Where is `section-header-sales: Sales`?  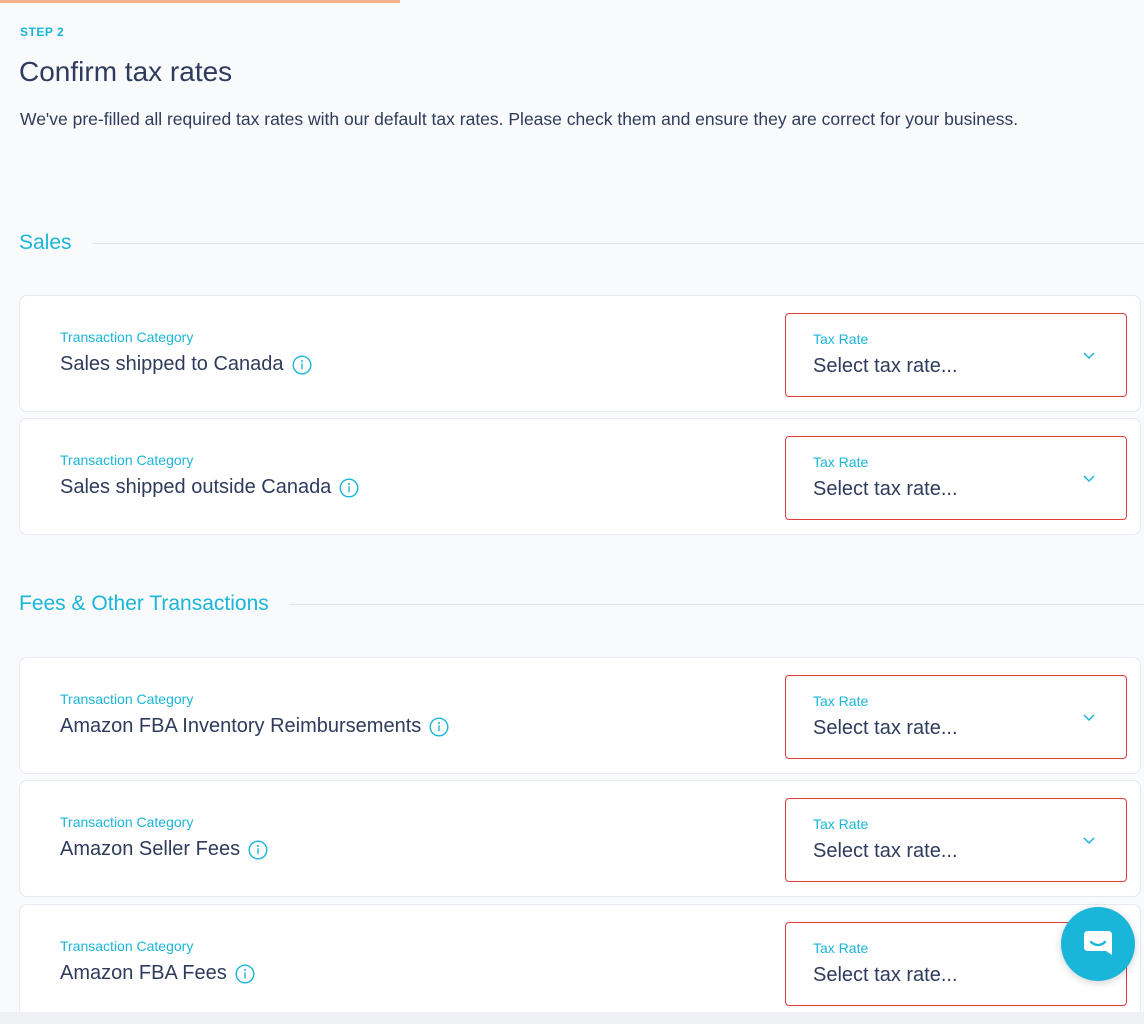 section-header-sales: Sales is located at coordinates (581, 243).